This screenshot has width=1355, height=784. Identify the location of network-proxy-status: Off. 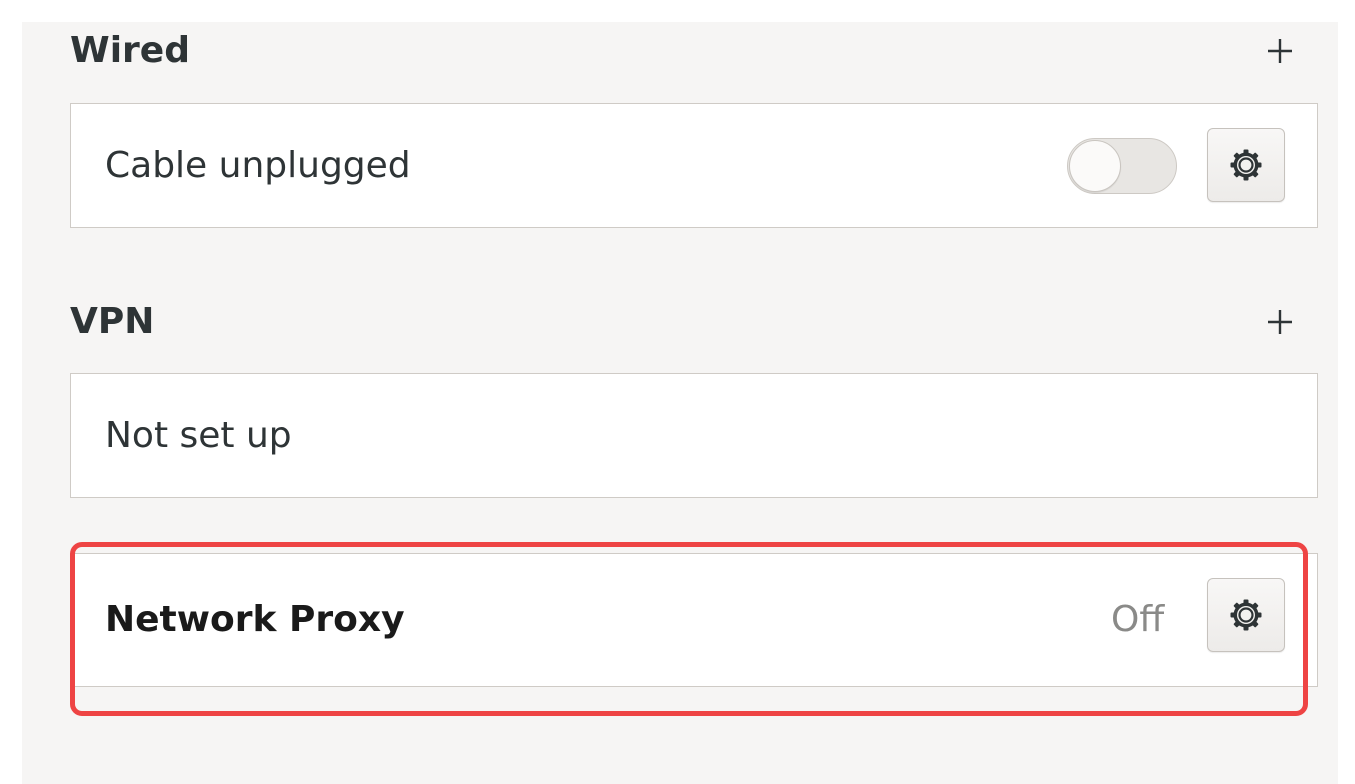
(1138, 619).